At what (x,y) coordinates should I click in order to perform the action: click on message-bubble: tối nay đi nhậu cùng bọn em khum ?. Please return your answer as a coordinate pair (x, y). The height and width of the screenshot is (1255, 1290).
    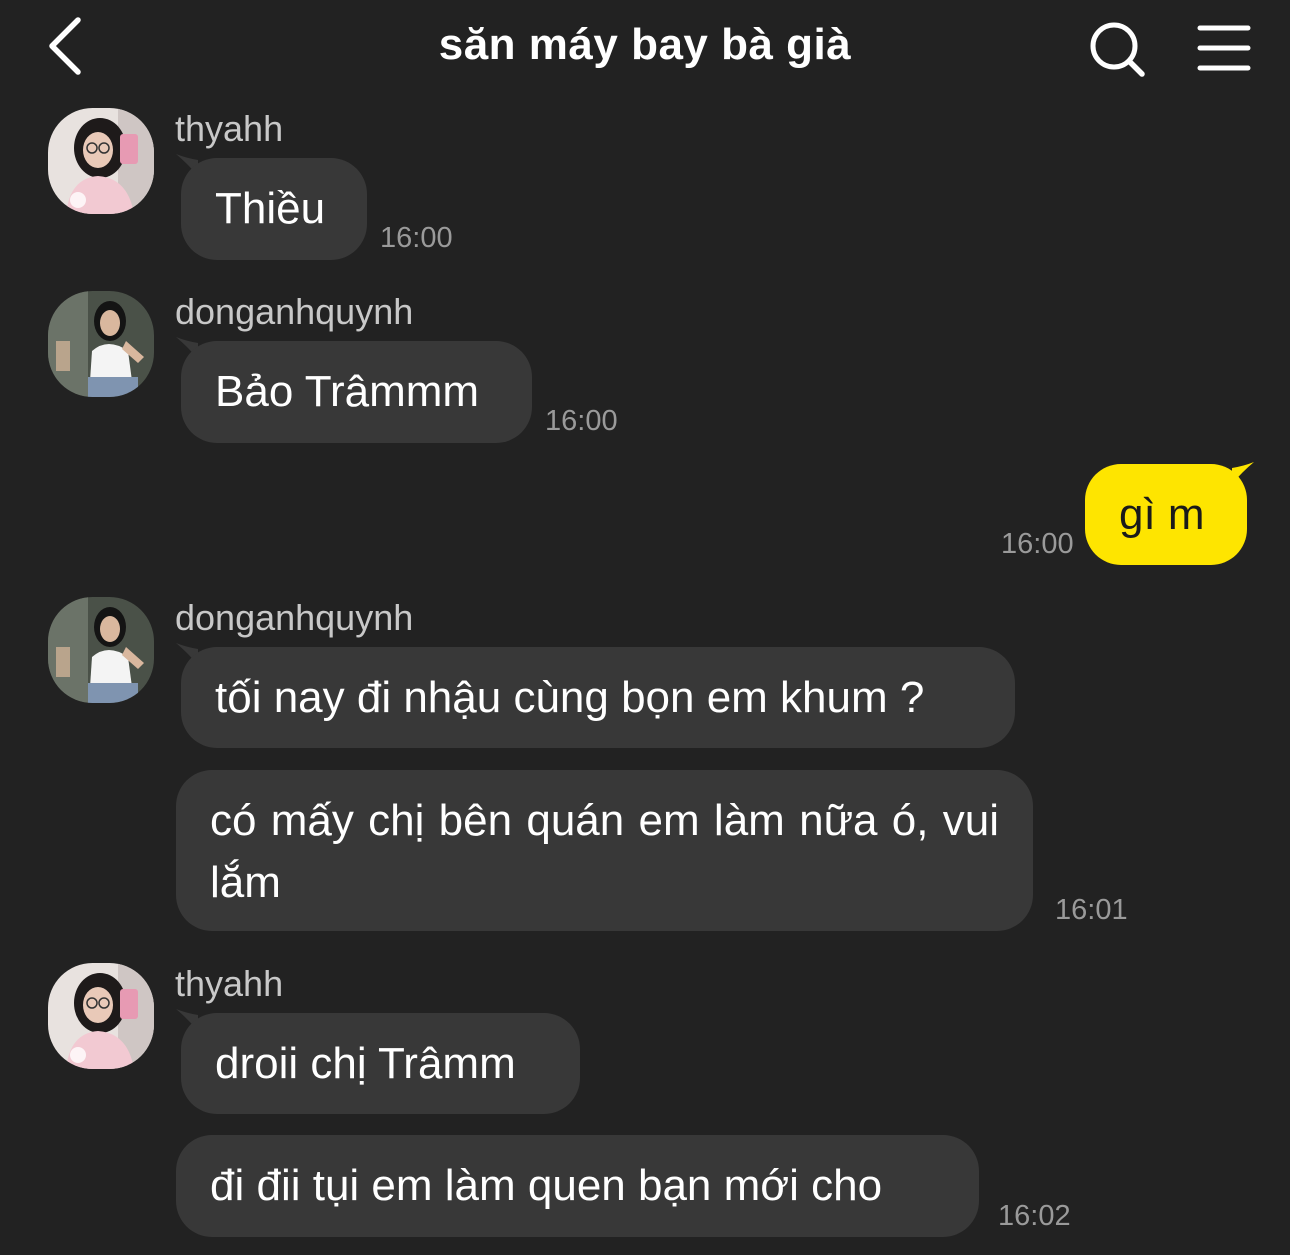
    Looking at the image, I should click on (598, 697).